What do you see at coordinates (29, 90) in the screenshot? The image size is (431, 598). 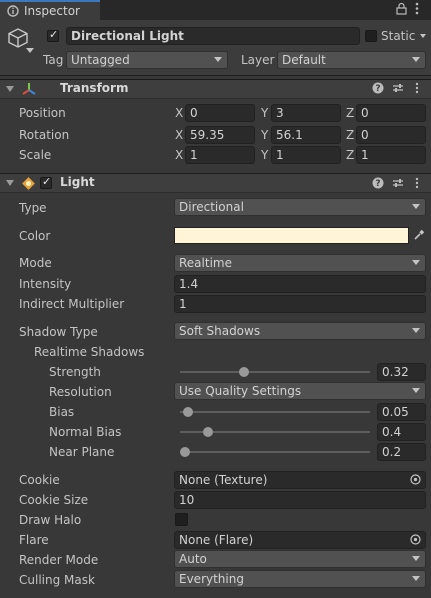 I see `transform-icon` at bounding box center [29, 90].